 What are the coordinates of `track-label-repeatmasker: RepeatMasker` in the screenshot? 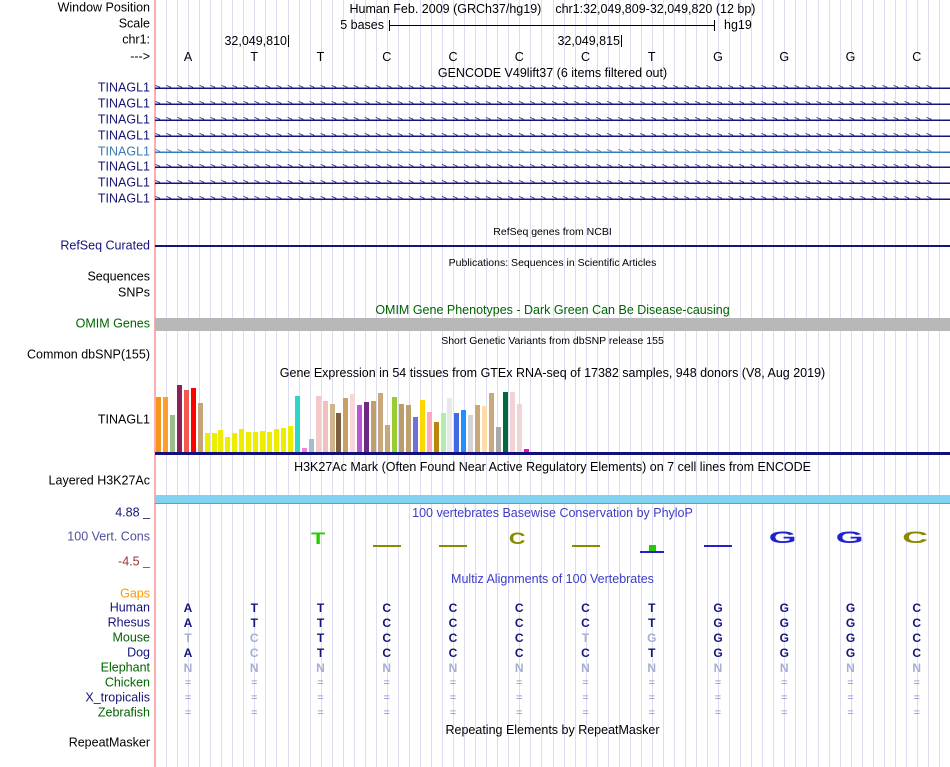 It's located at (109, 743).